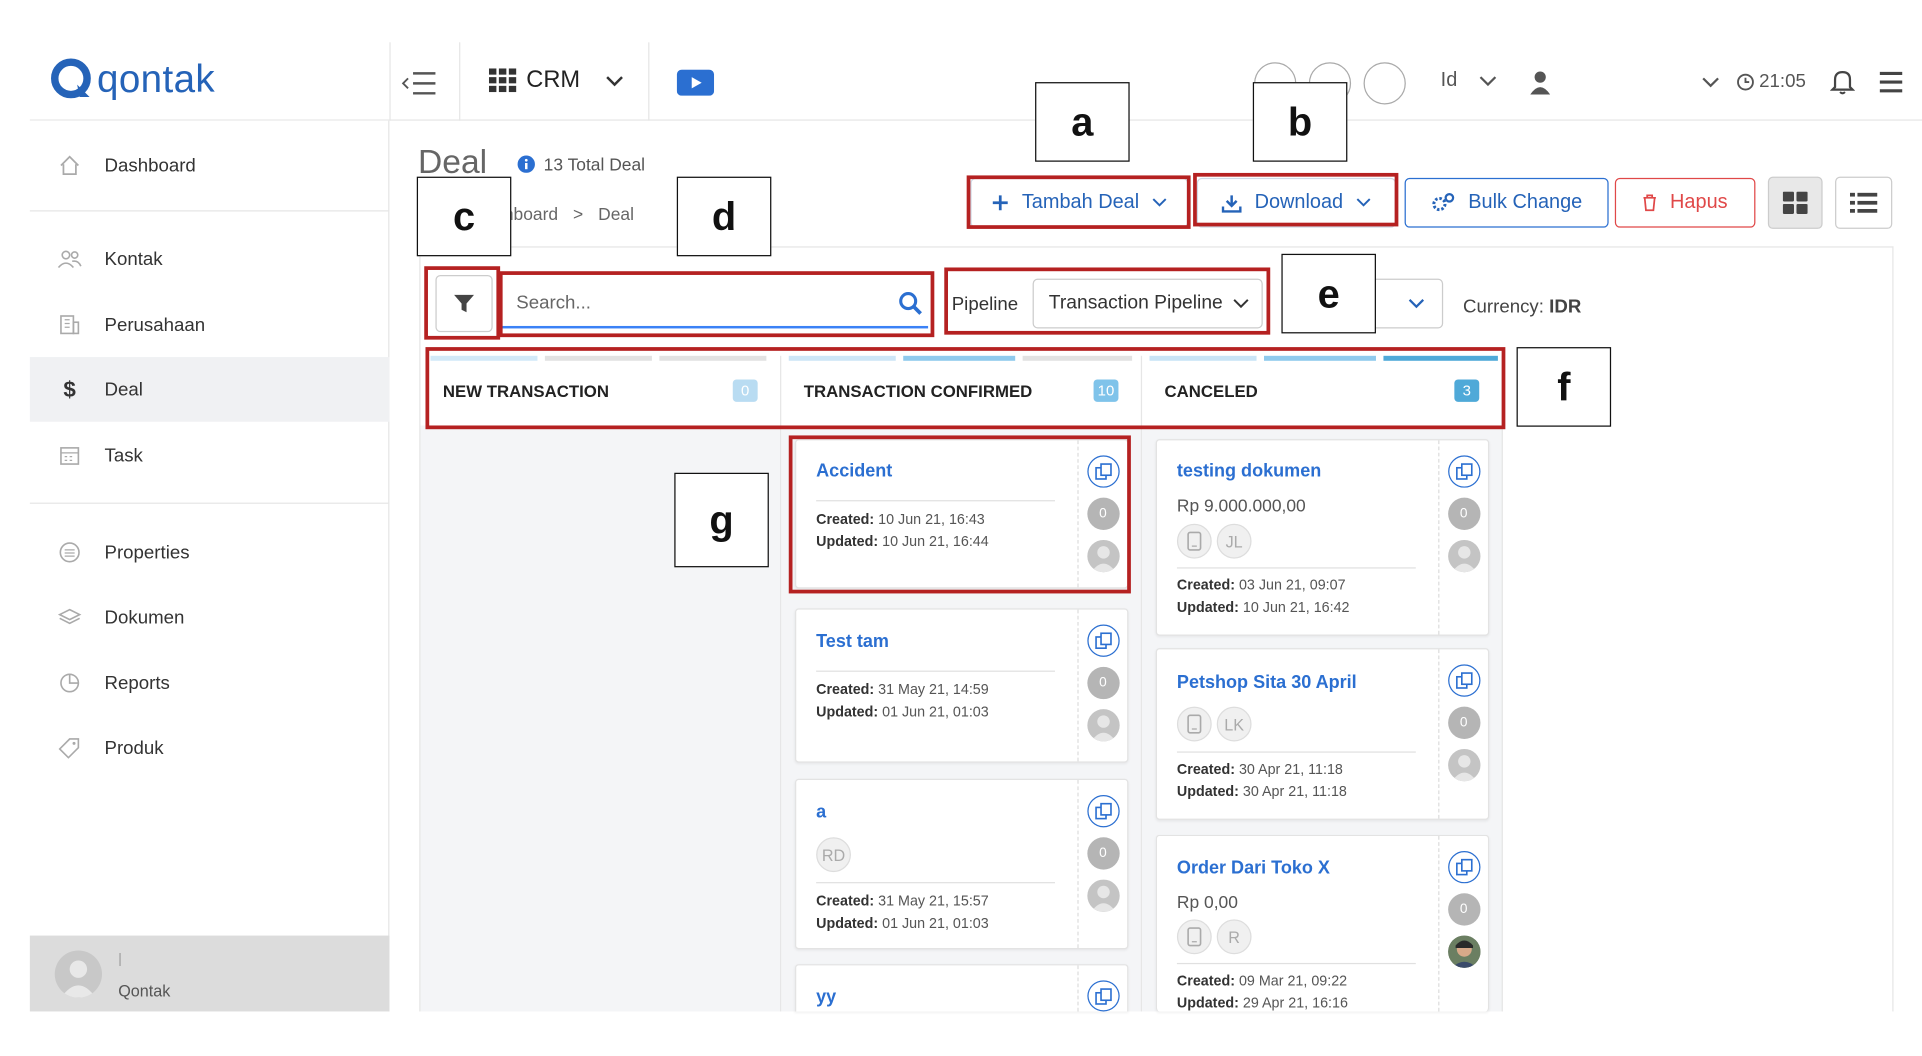 The image size is (1922, 1056). Describe the element at coordinates (1300, 122) in the screenshot. I see `annotation-label-b: b` at that location.